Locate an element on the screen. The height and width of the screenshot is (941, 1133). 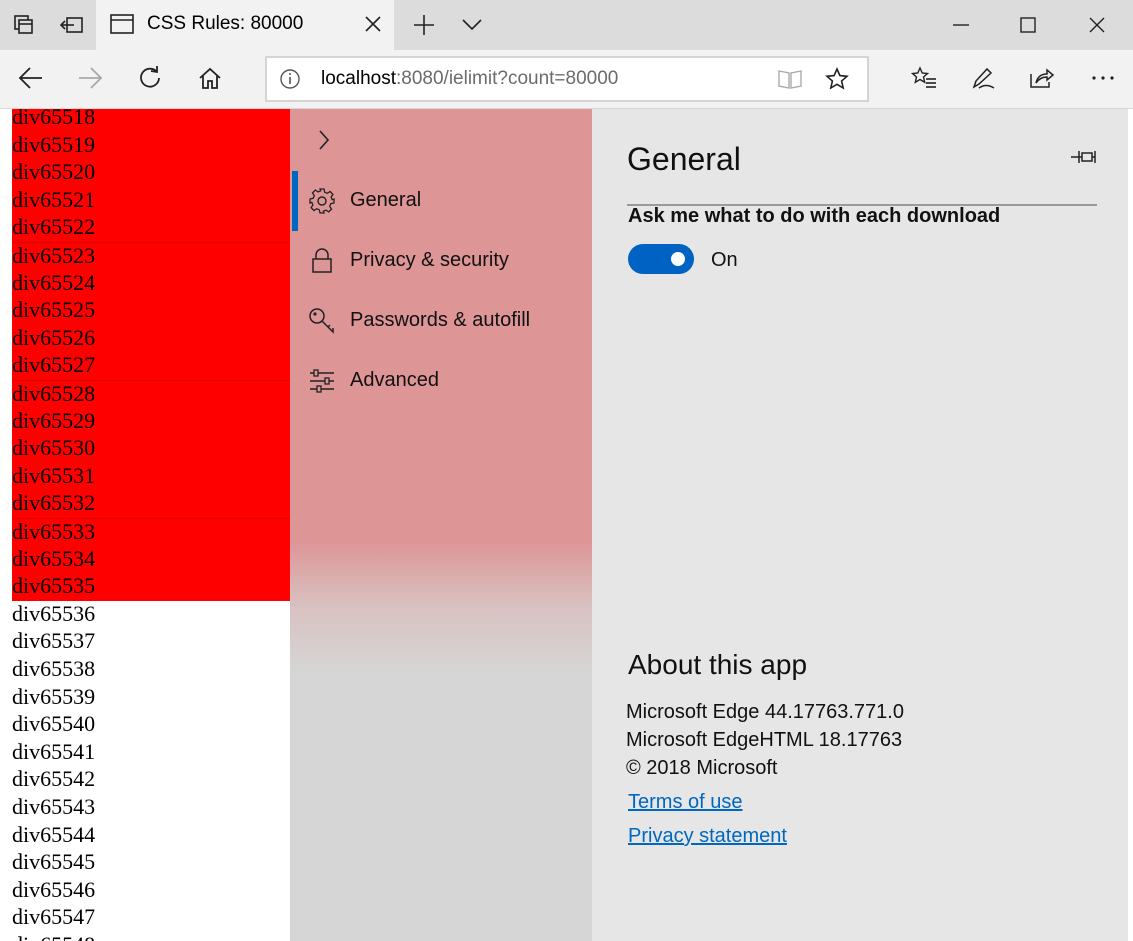
settings-nav-passwords-autofill: Passwords & autofill is located at coordinates (441, 321).